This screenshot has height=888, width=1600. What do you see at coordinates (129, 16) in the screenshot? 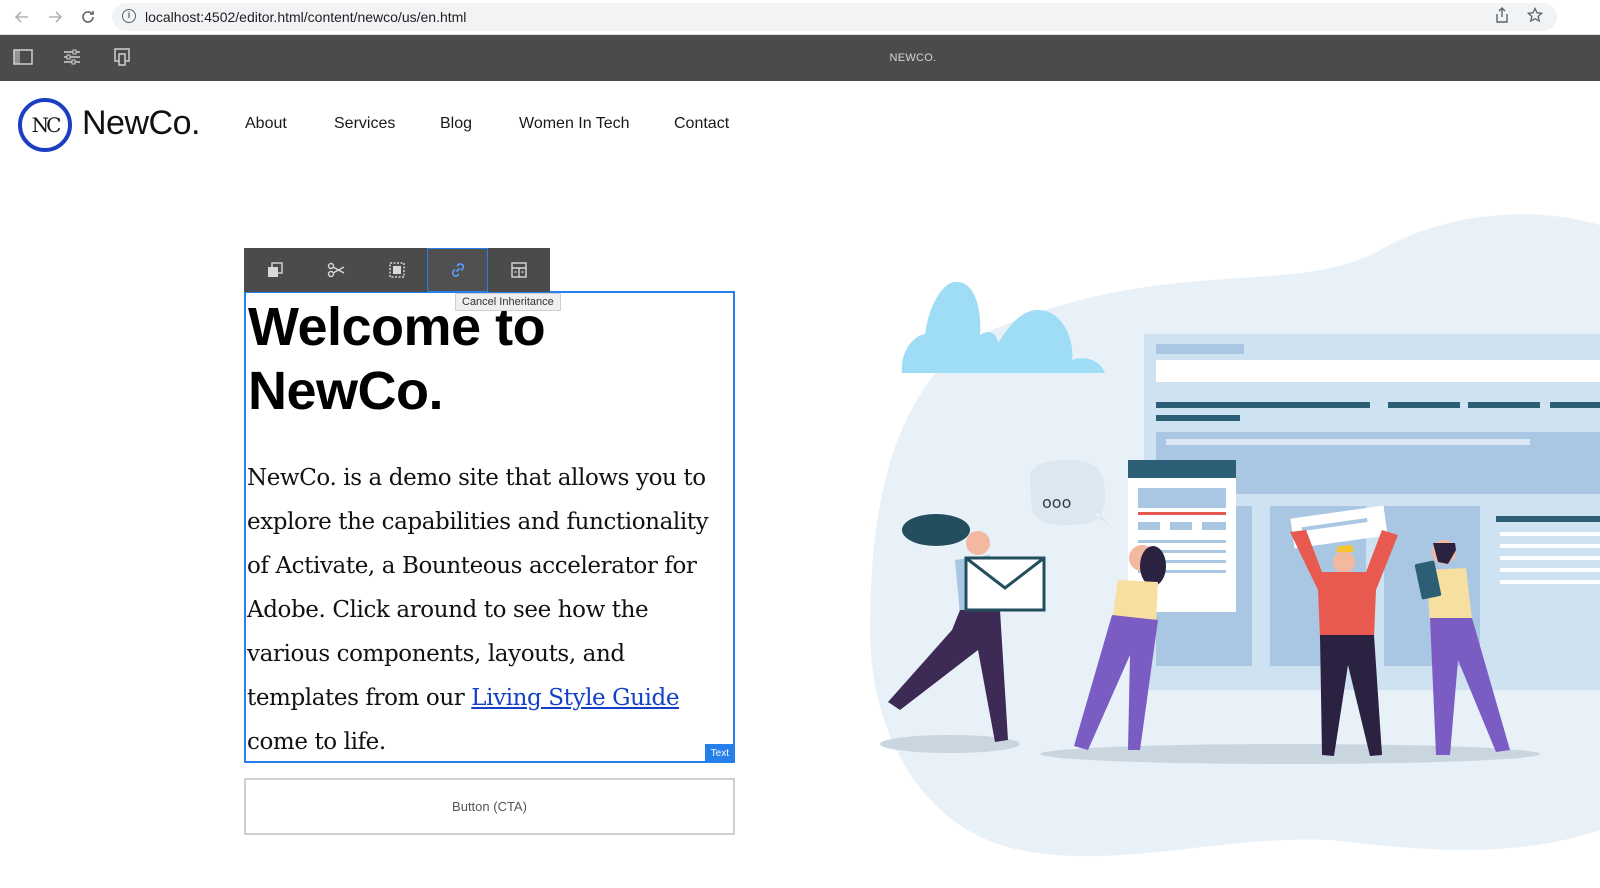
I see `site-info-icon: i` at bounding box center [129, 16].